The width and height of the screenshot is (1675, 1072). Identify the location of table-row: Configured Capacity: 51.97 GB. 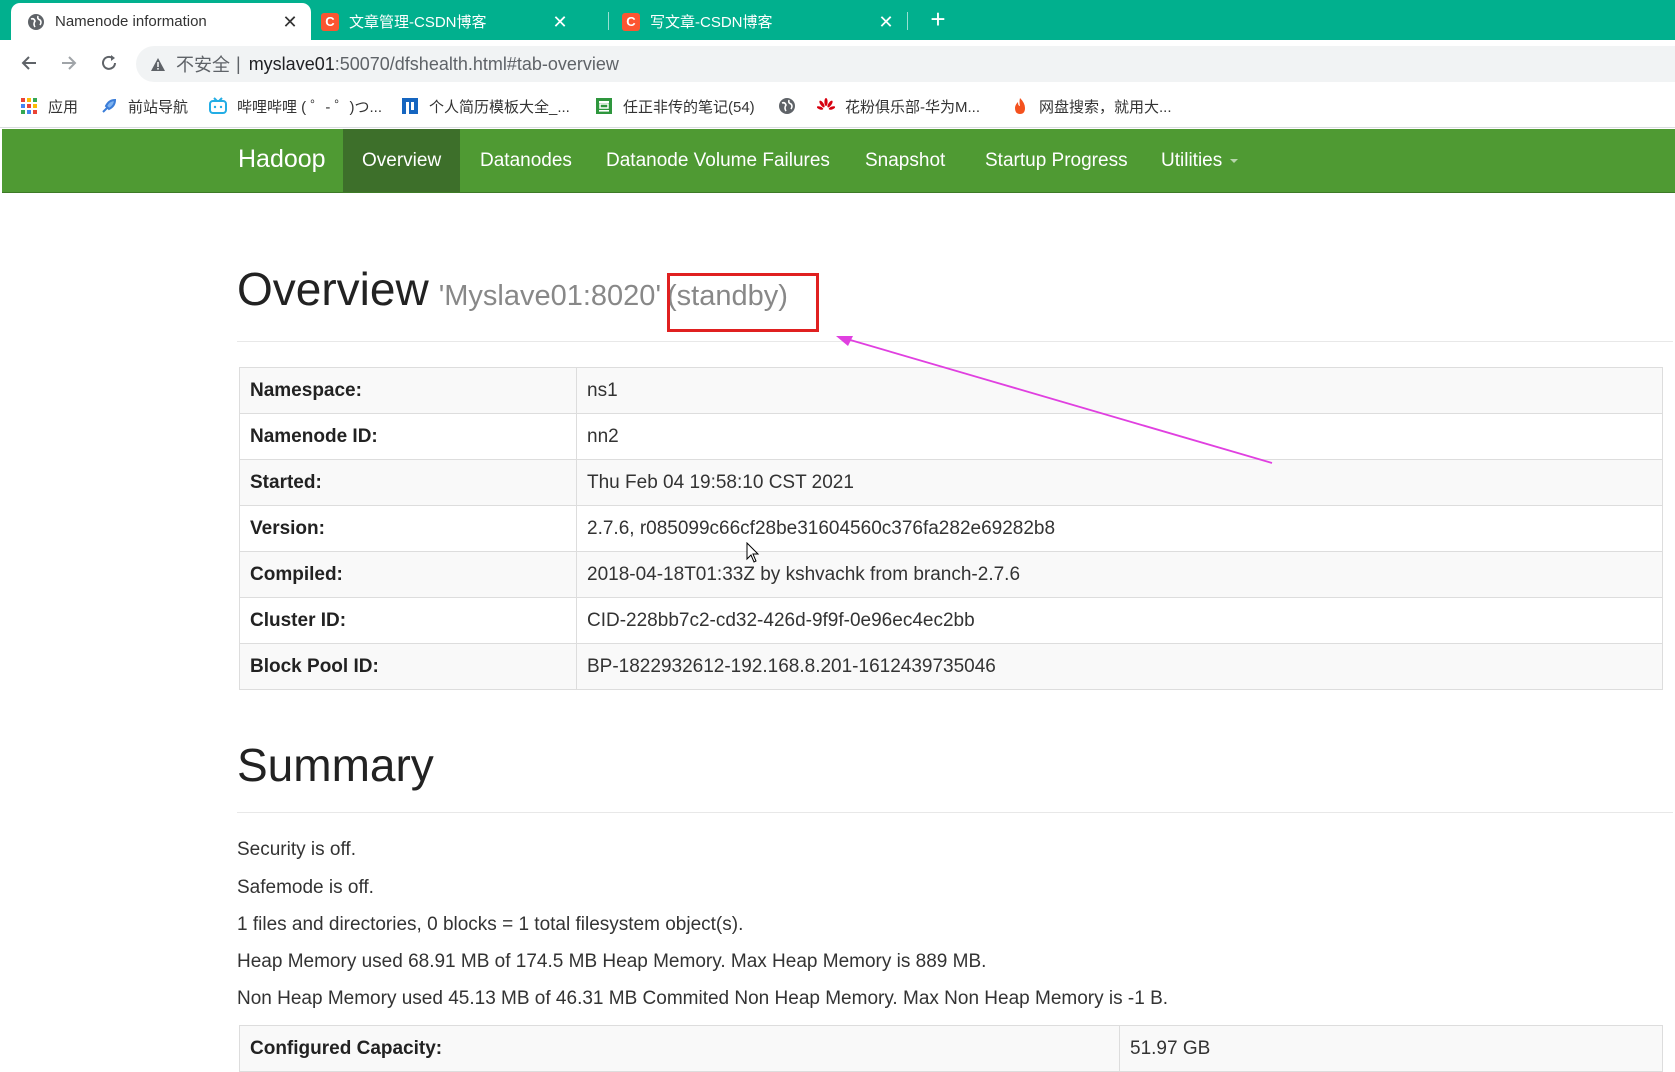
(951, 1048).